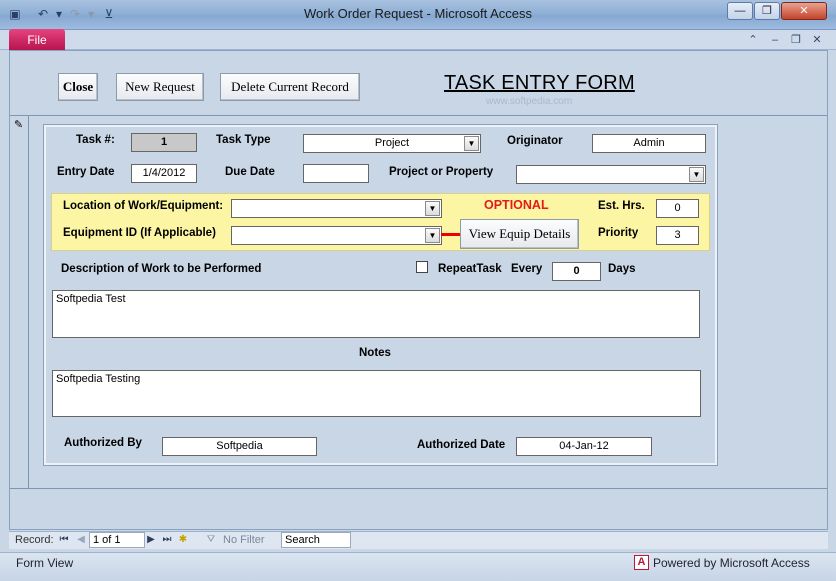 Image resolution: width=836 pixels, height=581 pixels. I want to click on authorized-date-label: Authorized Date, so click(461, 445).